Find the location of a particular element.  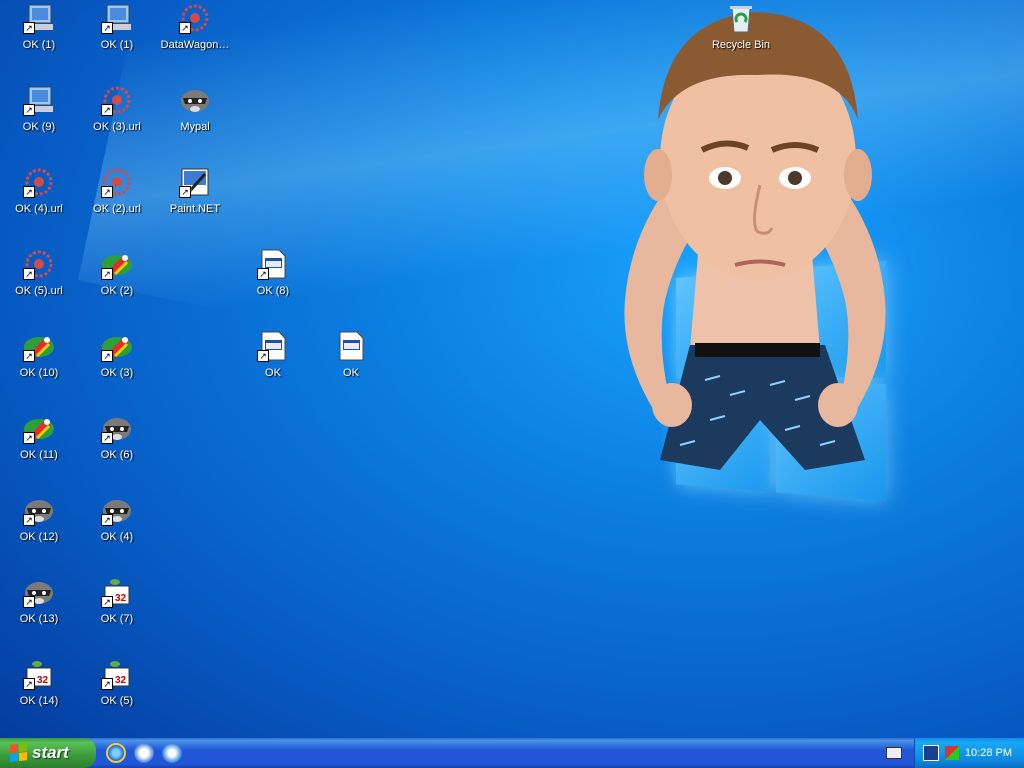

desktop-icon-ok-12: ↗ OK (12) is located at coordinates (39, 534).